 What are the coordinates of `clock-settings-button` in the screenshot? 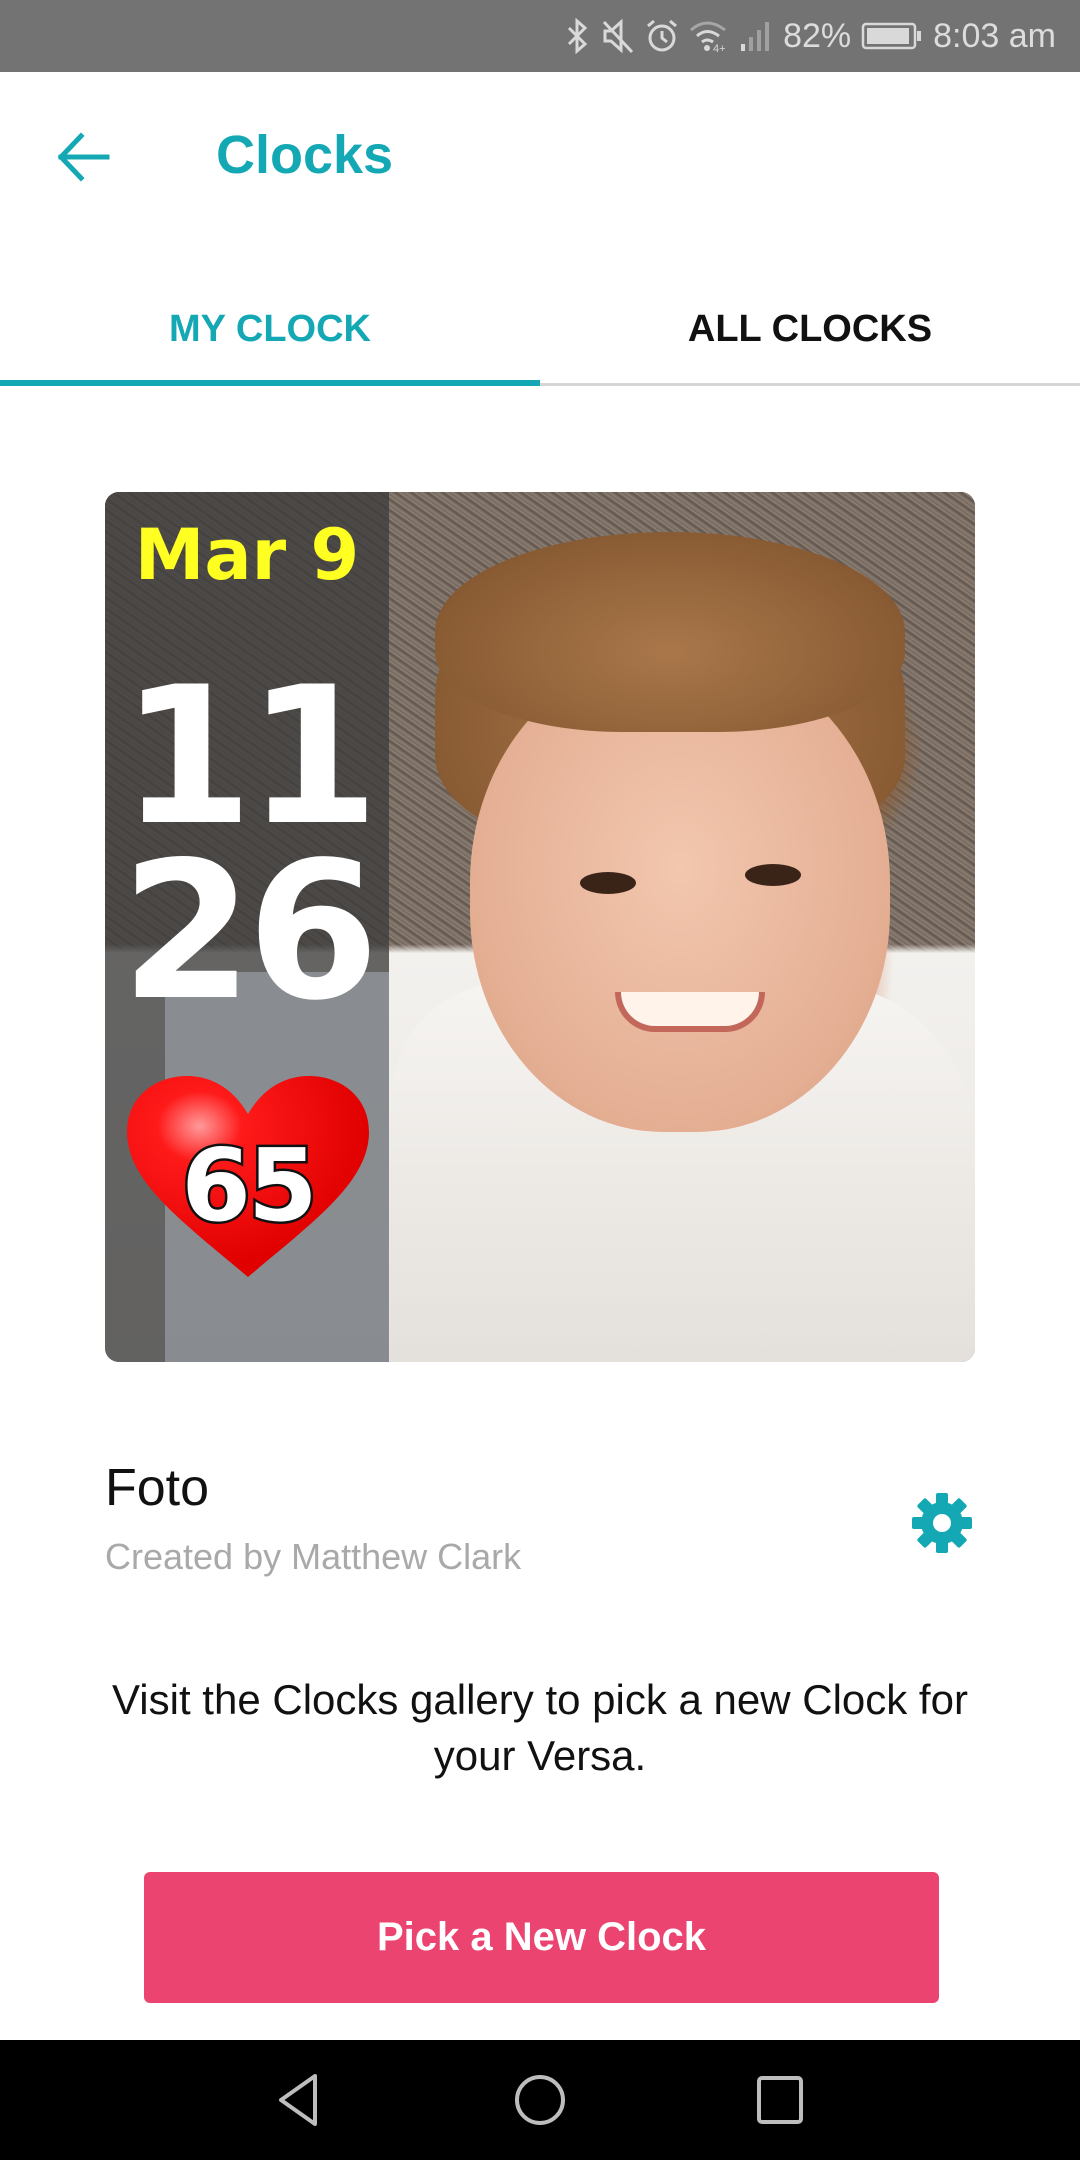 It's located at (942, 1523).